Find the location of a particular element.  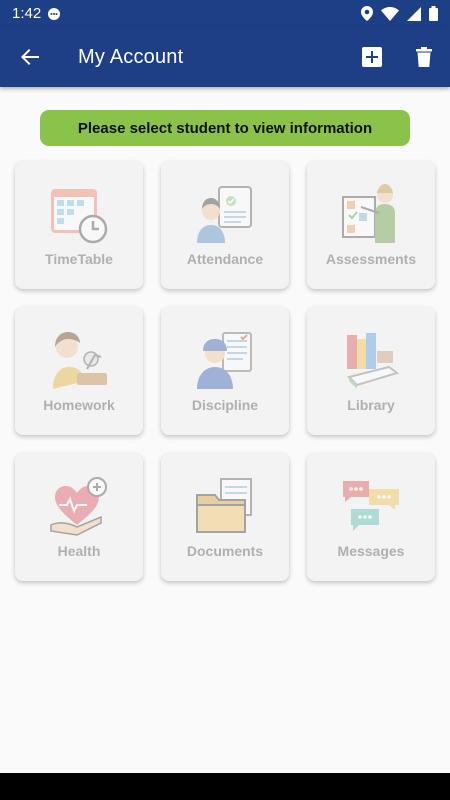

attendance-icon is located at coordinates (224, 214).